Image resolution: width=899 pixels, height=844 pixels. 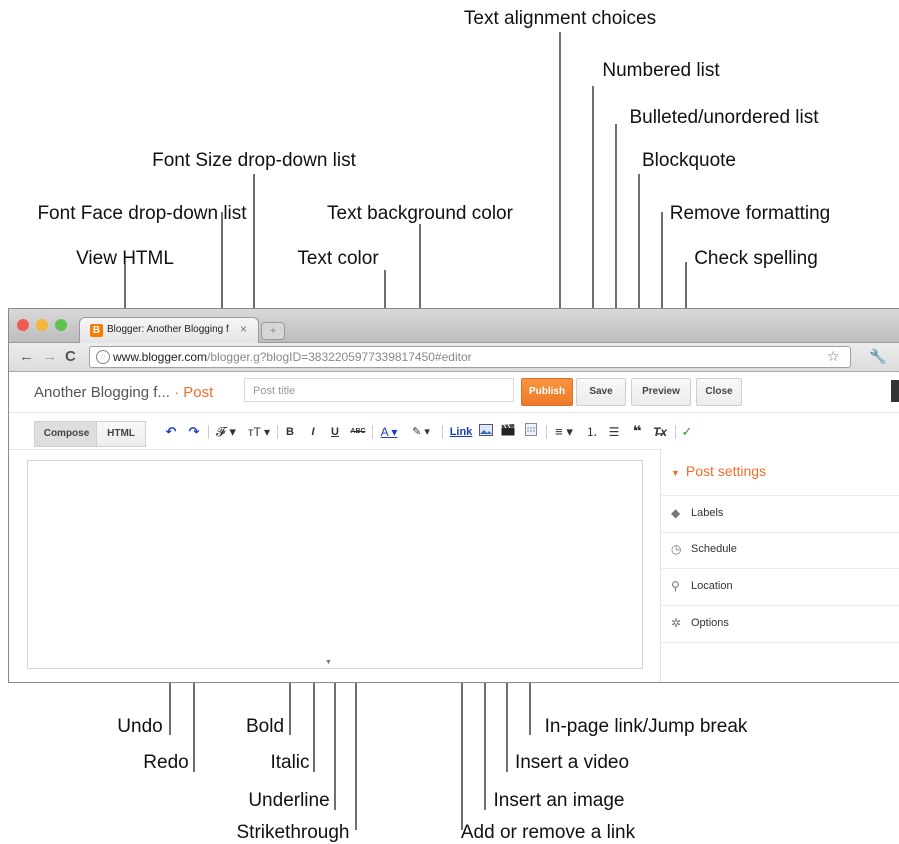 What do you see at coordinates (676, 623) in the screenshot?
I see `gear-icon: ✲` at bounding box center [676, 623].